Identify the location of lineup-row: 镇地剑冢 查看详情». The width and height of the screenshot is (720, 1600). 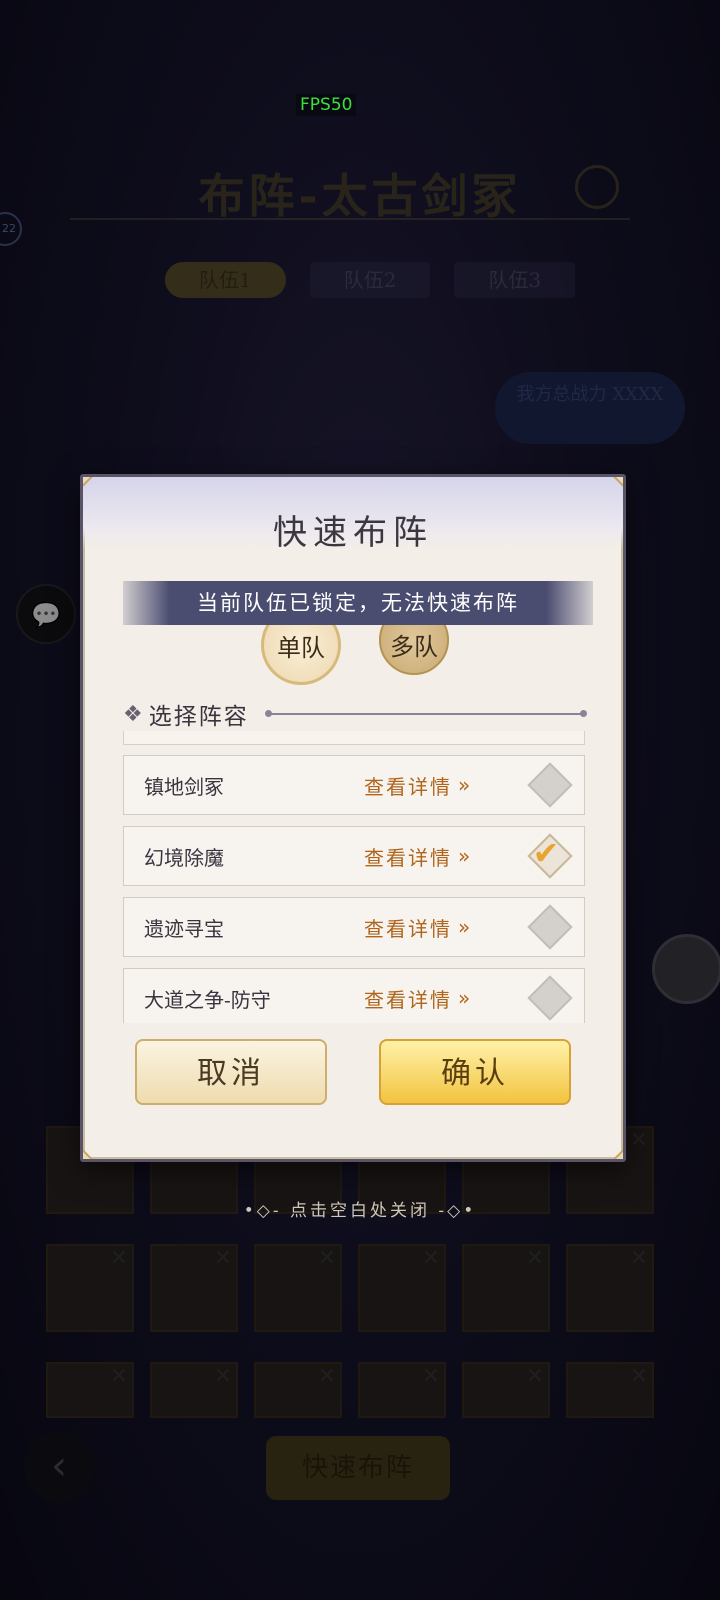
(354, 785).